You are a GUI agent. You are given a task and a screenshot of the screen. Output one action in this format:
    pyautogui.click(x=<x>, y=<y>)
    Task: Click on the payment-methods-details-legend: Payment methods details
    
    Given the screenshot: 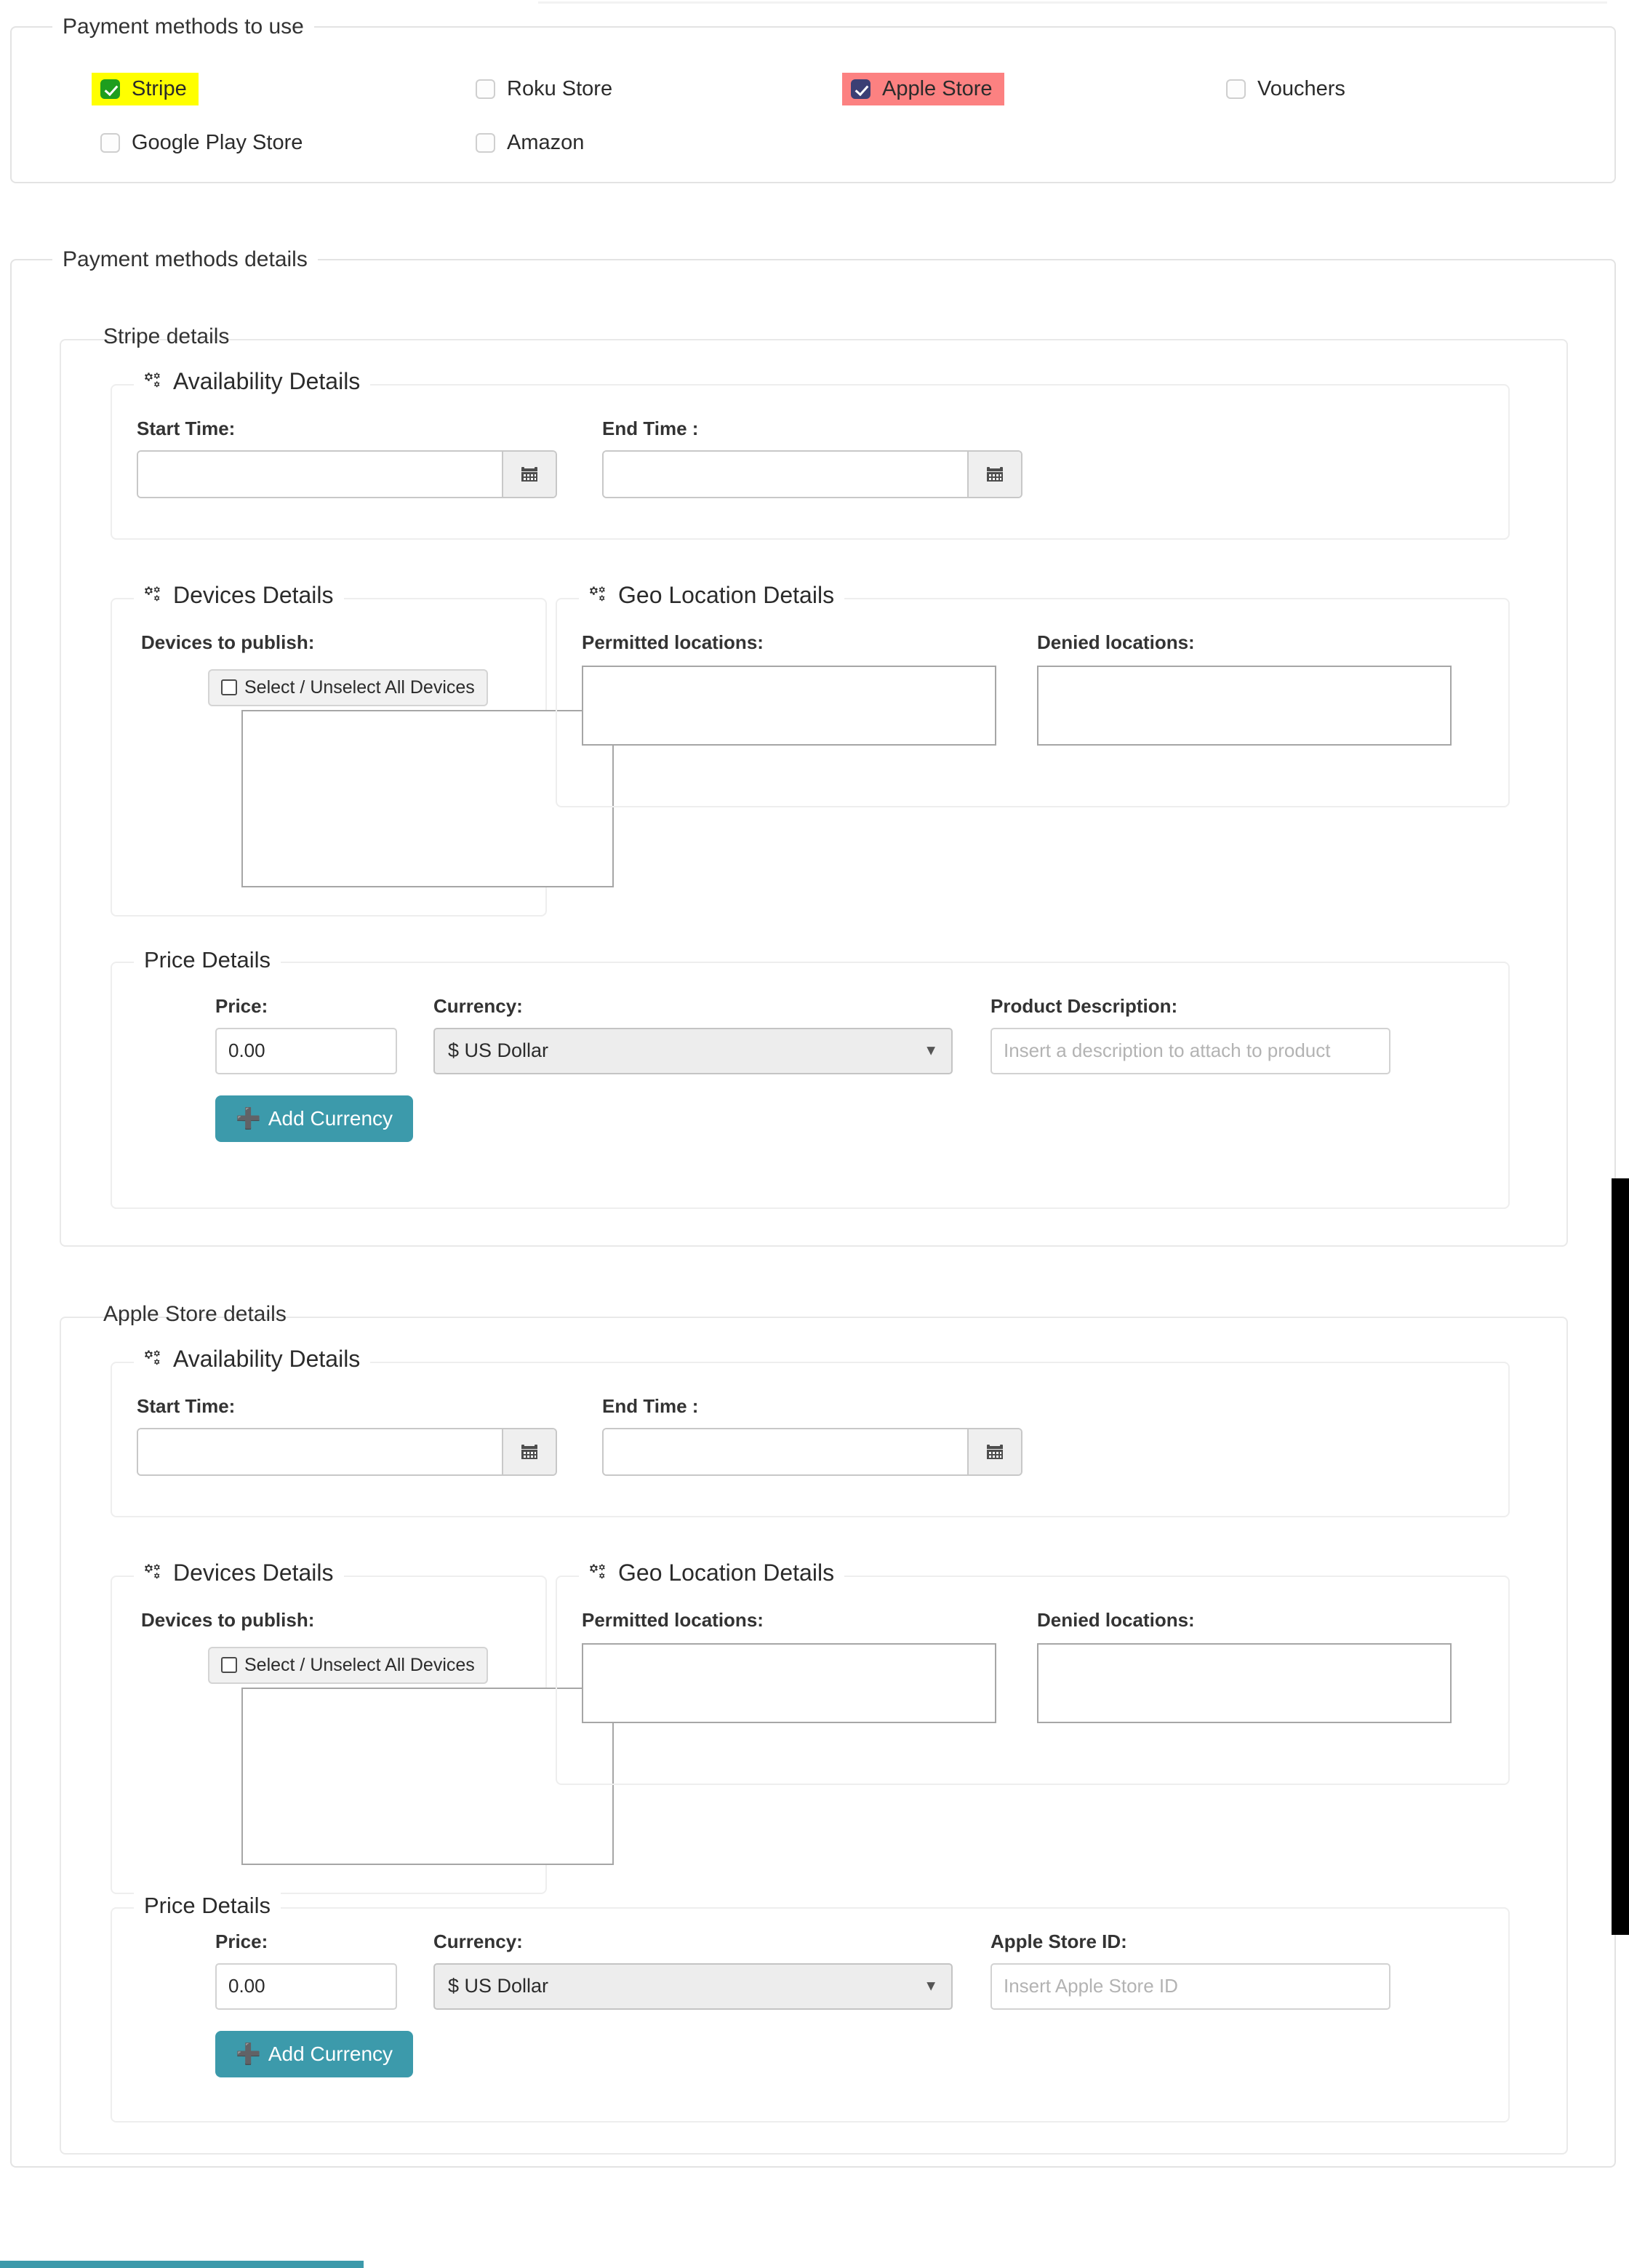 What is the action you would take?
    pyautogui.click(x=186, y=259)
    